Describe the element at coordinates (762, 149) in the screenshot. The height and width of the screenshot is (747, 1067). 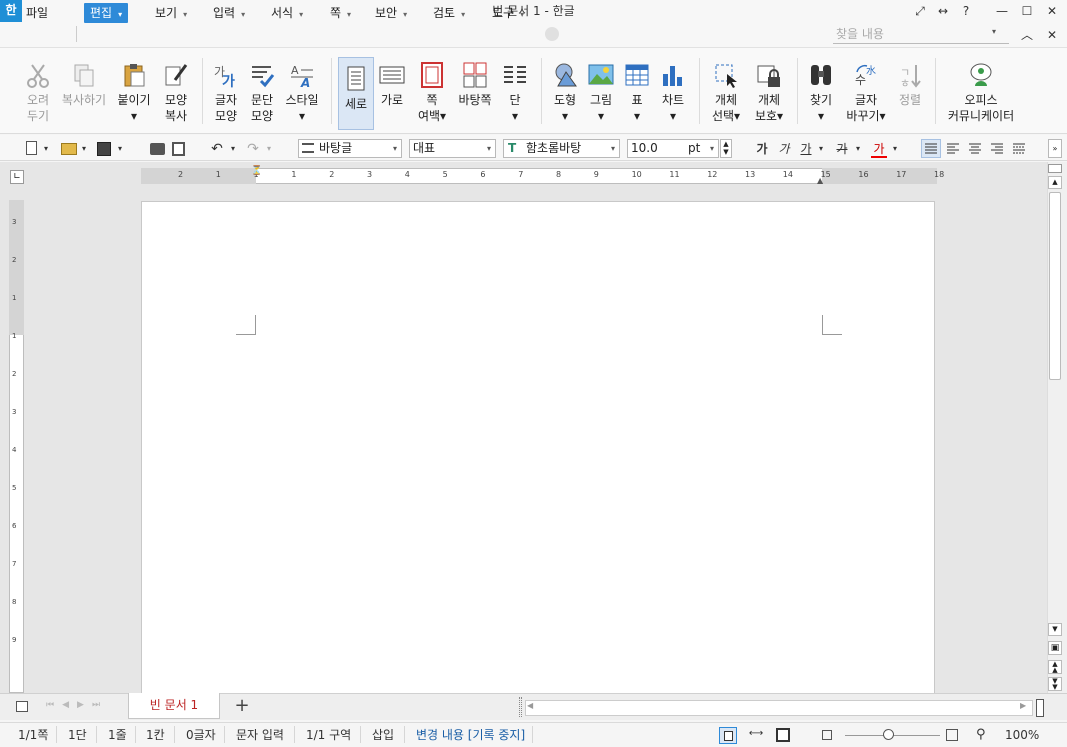
I see `bold-button: 가` at that location.